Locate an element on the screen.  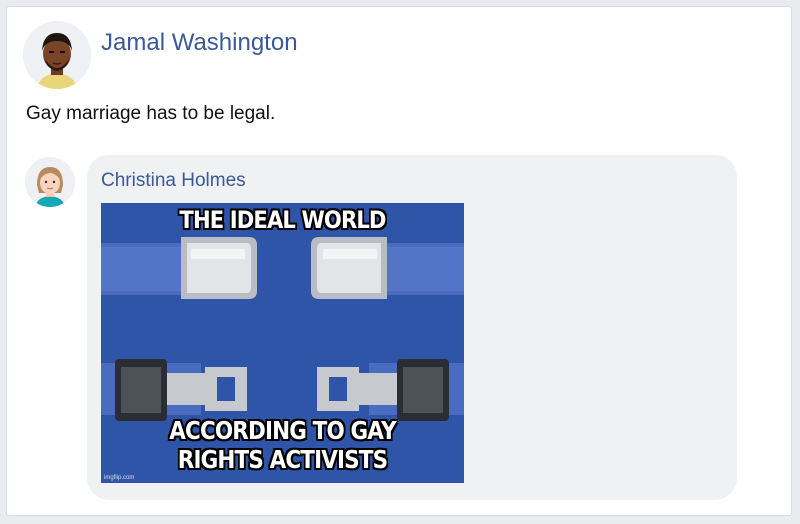
woman-avatar-icon is located at coordinates (50, 182).